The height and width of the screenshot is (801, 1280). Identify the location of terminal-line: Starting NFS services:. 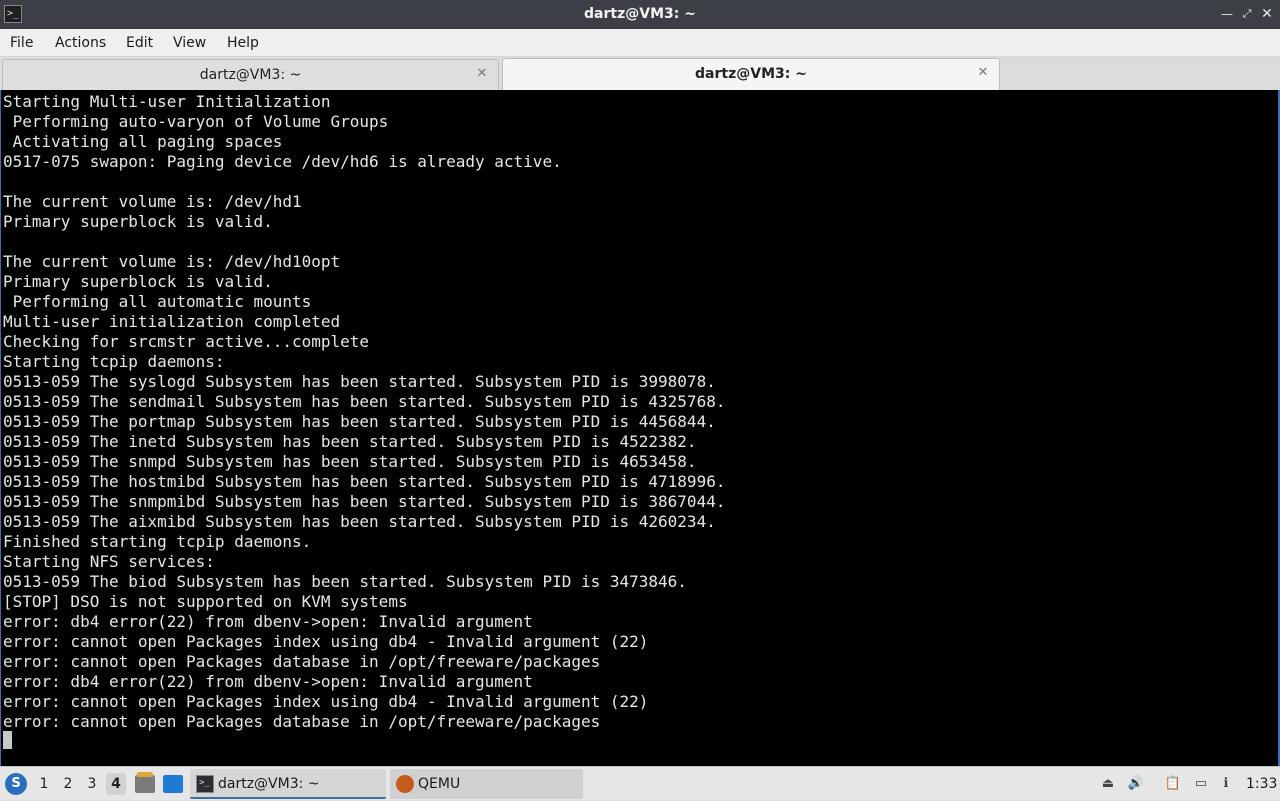
(109, 561).